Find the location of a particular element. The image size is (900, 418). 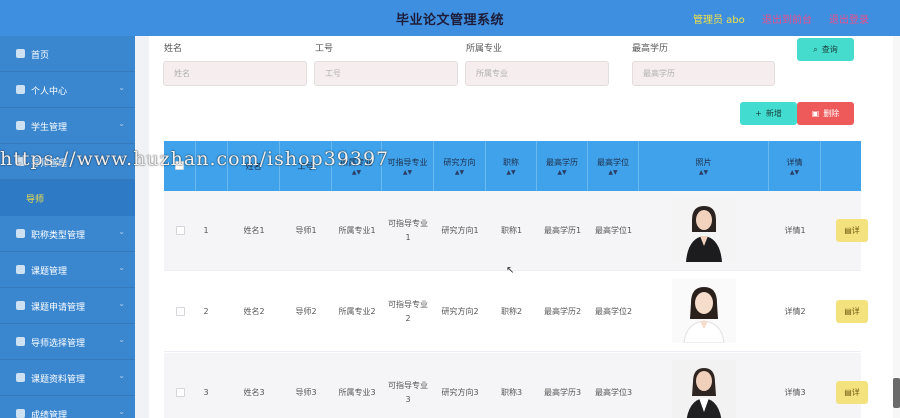

search-label-name: 姓名 is located at coordinates (173, 49).